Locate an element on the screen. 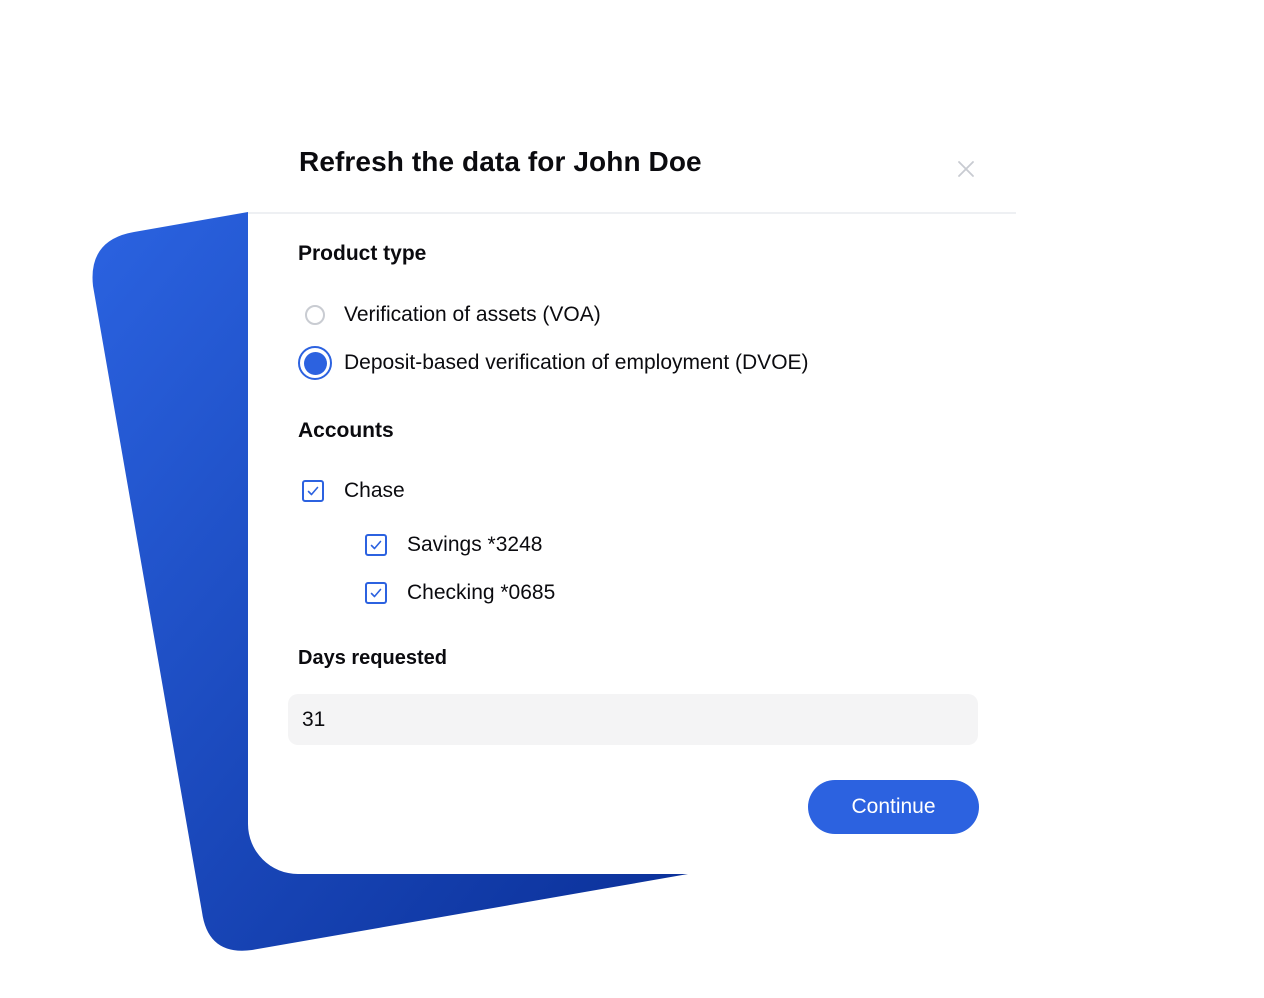 The height and width of the screenshot is (998, 1264). radio-selected-dot is located at coordinates (315, 363).